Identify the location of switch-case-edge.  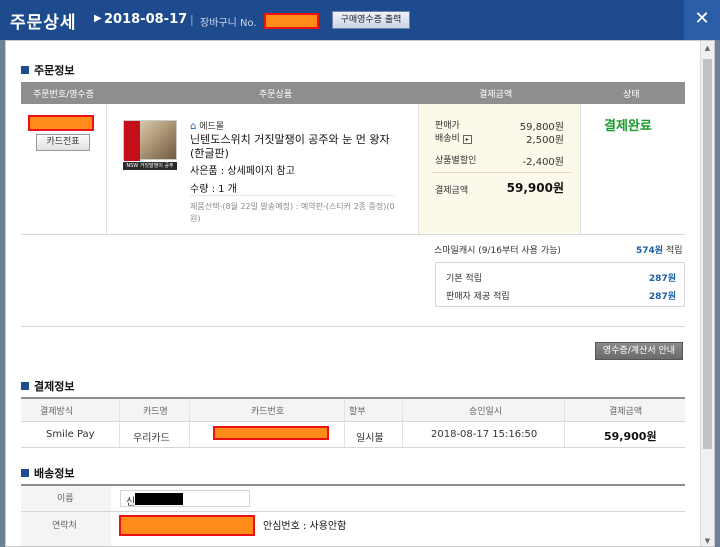
(132, 141).